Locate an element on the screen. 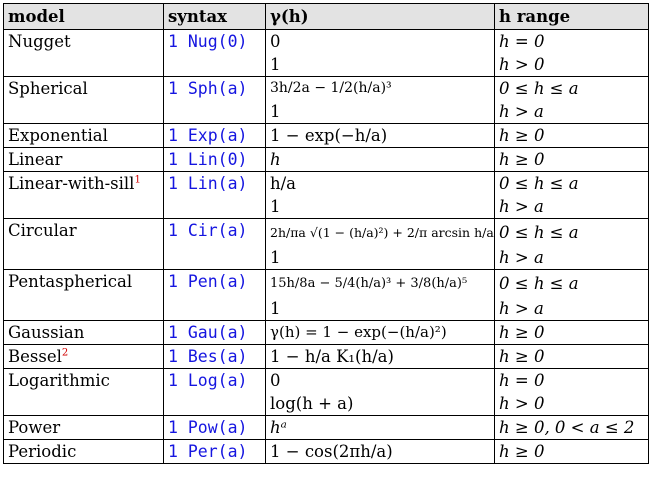  syntax-cell: 1 Sph(a) is located at coordinates (214, 100).